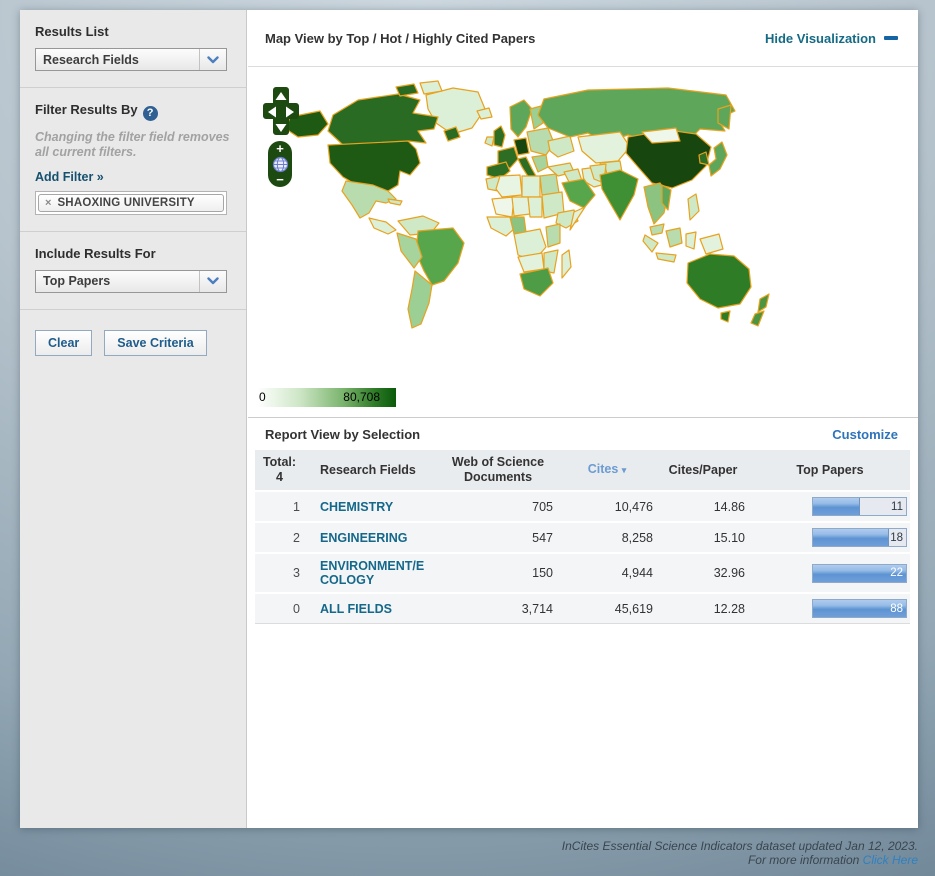 The width and height of the screenshot is (935, 876). I want to click on row-wos-documents: 150, so click(542, 573).